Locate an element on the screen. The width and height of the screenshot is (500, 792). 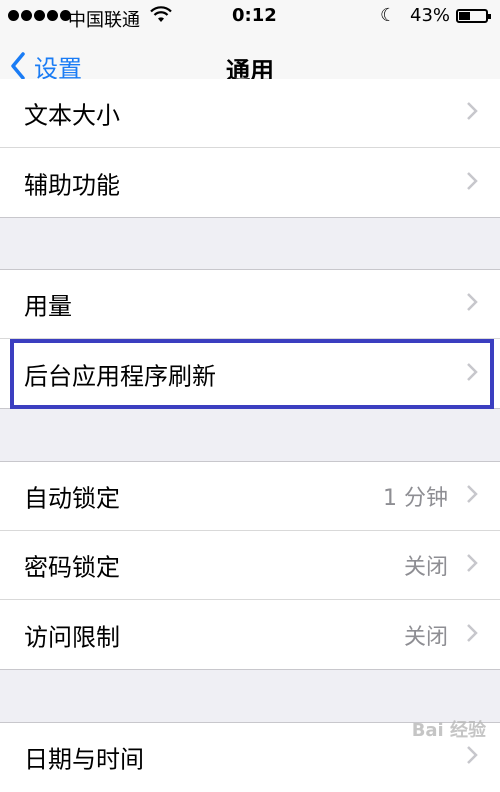
row-label: 文本大小 is located at coordinates (72, 115).